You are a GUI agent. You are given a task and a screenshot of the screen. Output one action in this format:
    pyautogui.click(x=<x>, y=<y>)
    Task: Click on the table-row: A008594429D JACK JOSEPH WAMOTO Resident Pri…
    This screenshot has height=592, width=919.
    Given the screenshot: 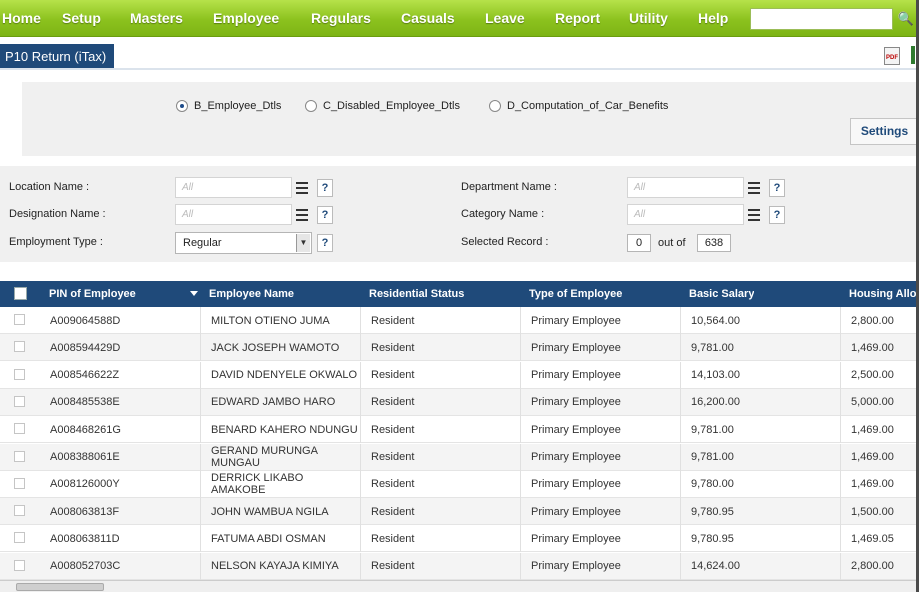 What is the action you would take?
    pyautogui.click(x=459, y=348)
    